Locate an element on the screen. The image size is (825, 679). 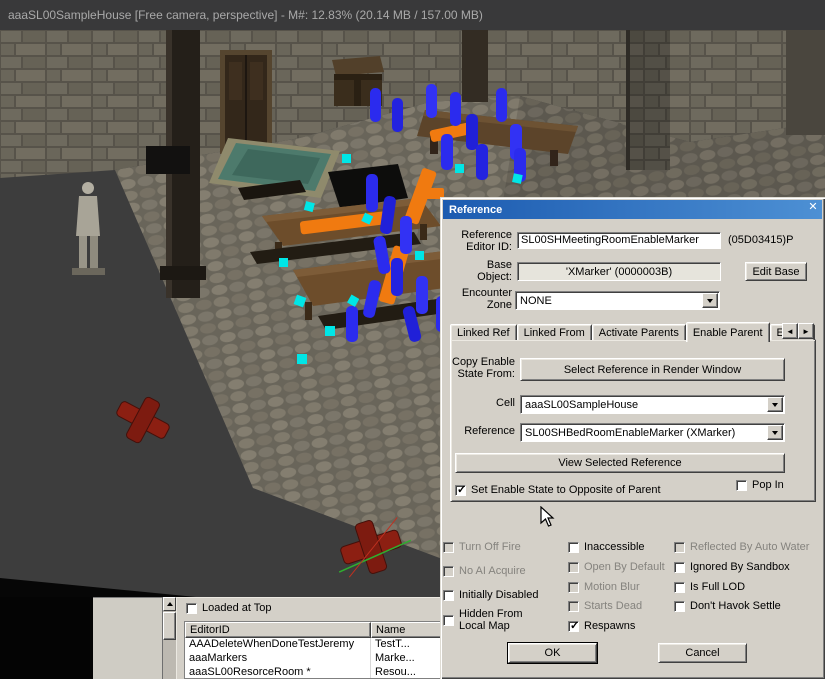
reference-label: Reference is located at coordinates (489, 431).